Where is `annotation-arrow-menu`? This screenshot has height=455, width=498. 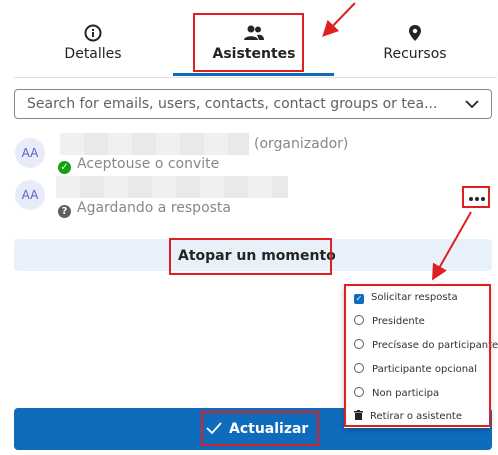 annotation-arrow-menu is located at coordinates (452, 246).